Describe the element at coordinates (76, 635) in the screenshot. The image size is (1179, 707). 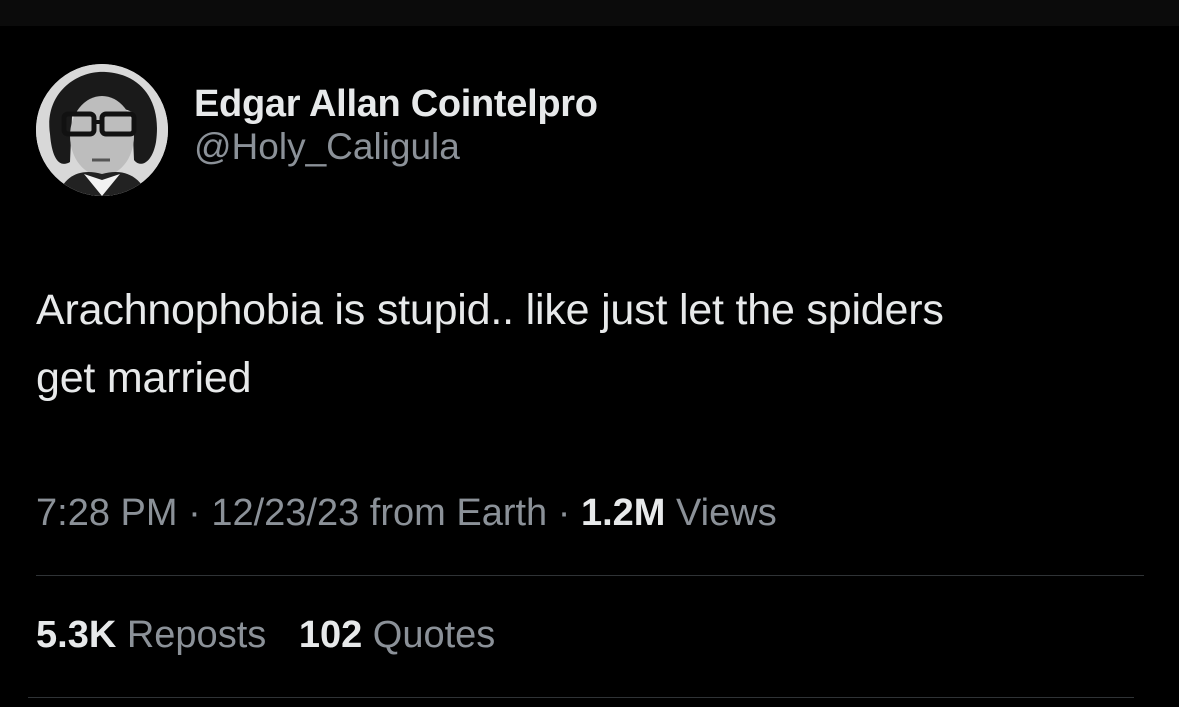
I see `reposts-count: 5.3K` at that location.